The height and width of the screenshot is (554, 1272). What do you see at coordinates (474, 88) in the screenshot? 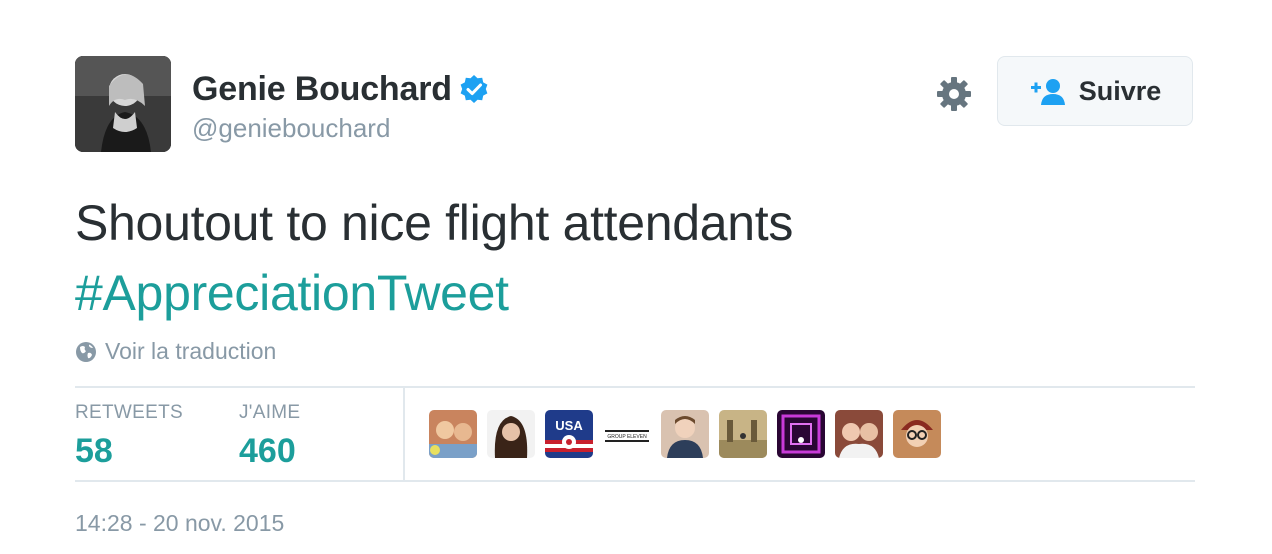
I see `verified-badge-icon` at bounding box center [474, 88].